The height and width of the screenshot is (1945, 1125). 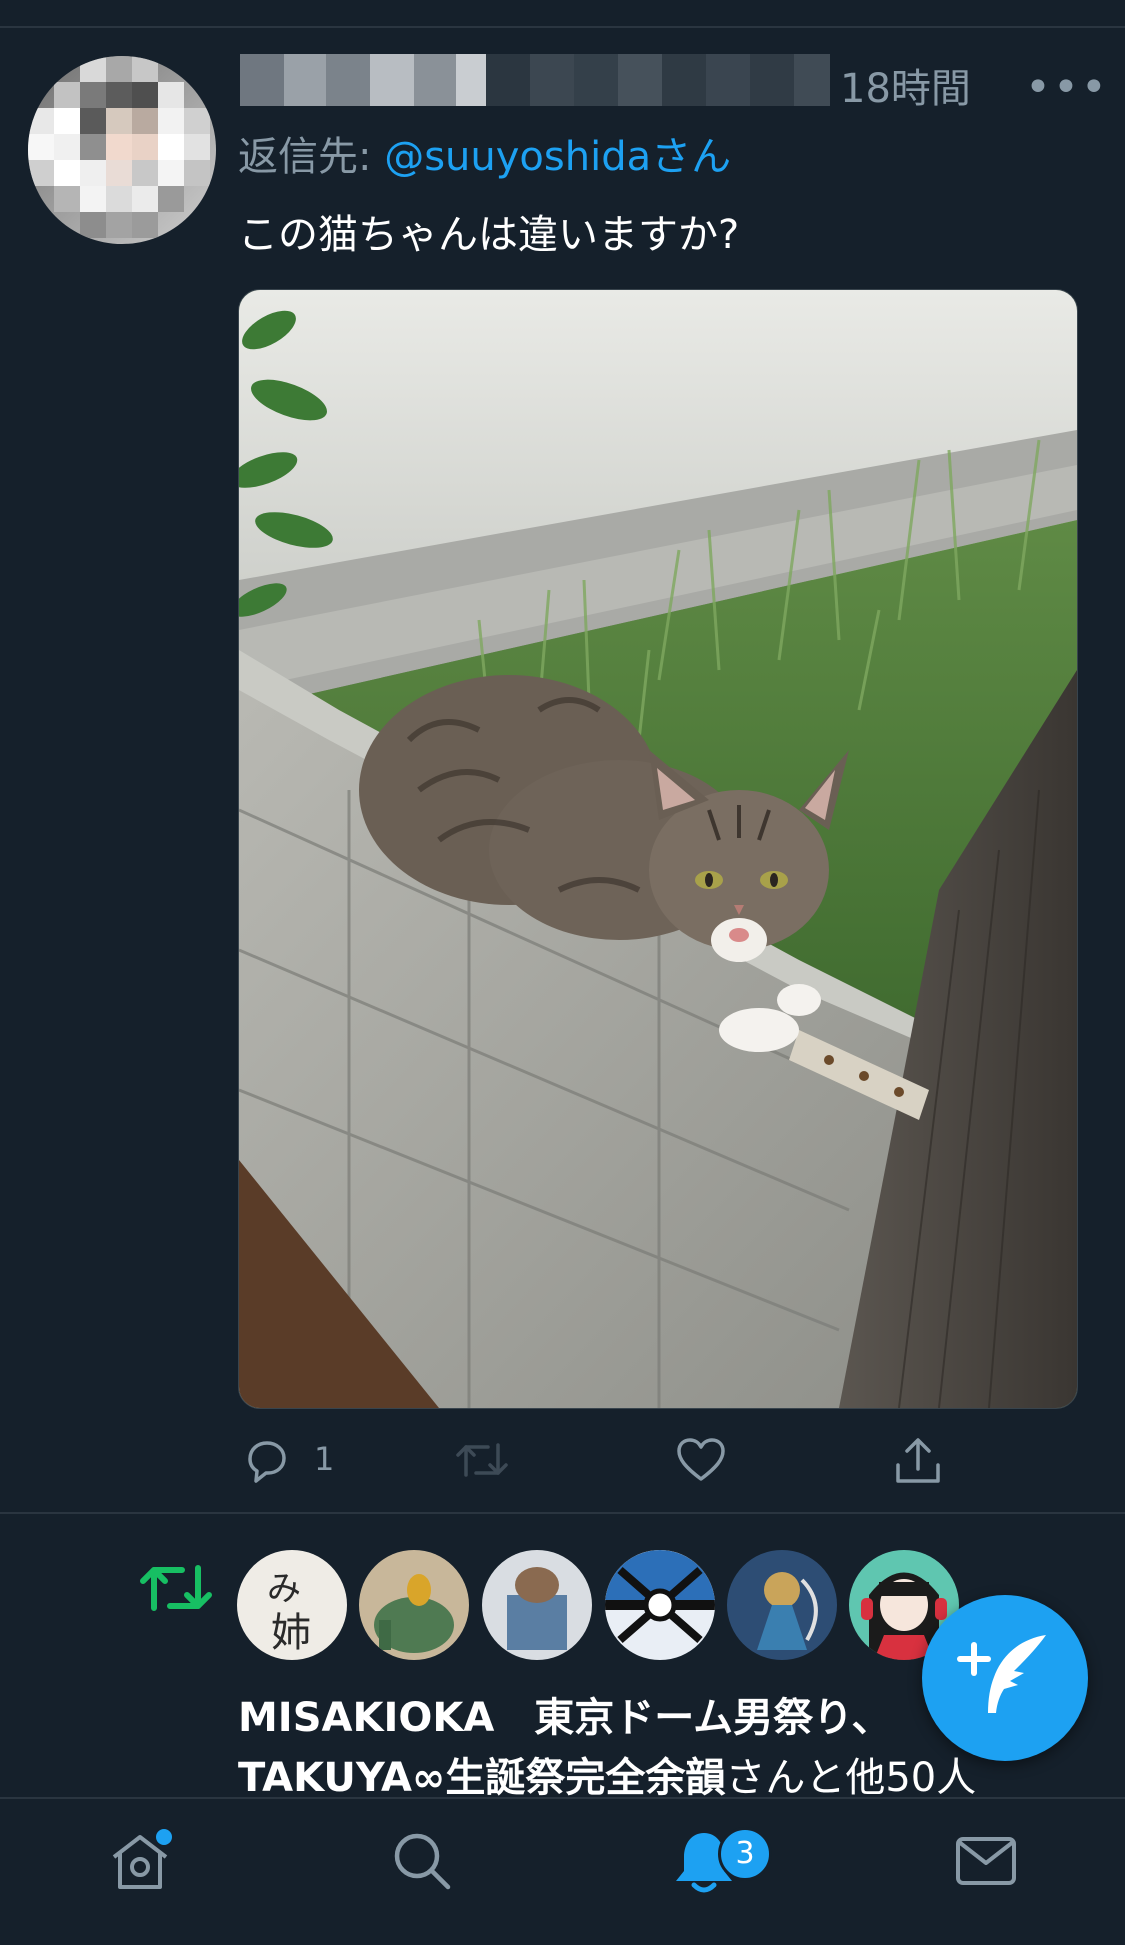 I want to click on mail-icon, so click(x=986, y=1861).